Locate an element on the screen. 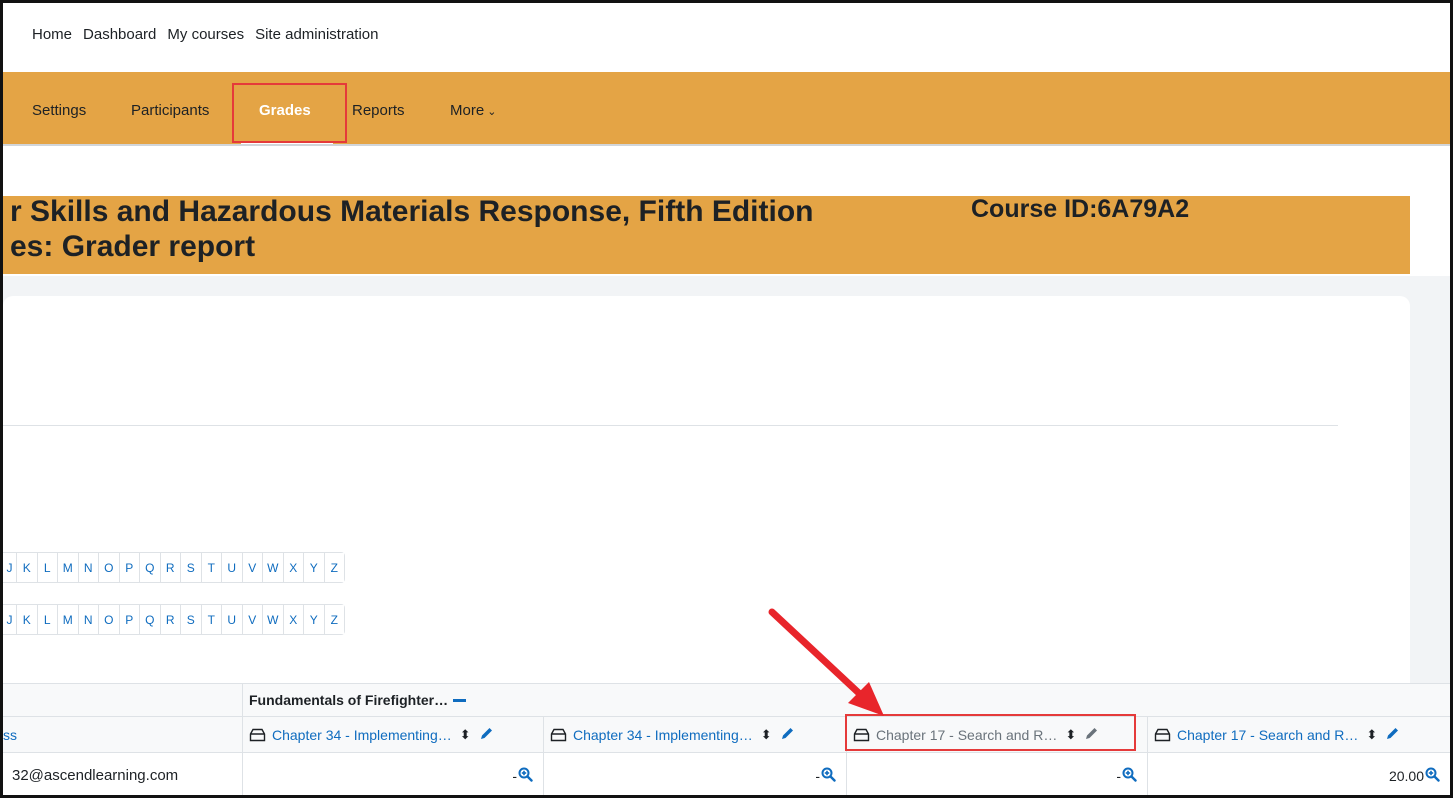 Image resolution: width=1453 pixels, height=798 pixels. chevron-down-icon: ⌄ is located at coordinates (492, 112).